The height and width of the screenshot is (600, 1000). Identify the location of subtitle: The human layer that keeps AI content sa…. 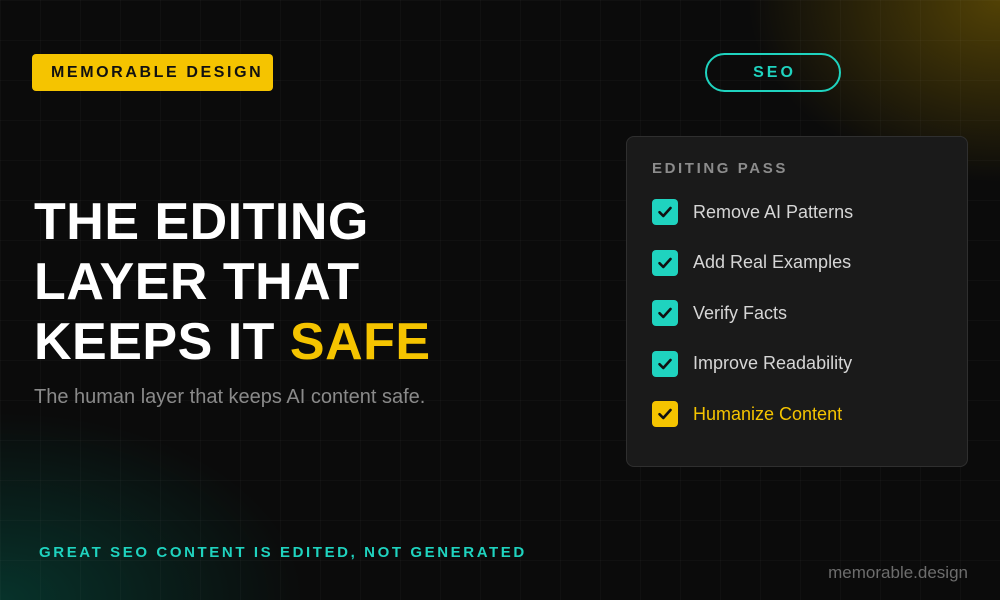
(230, 397).